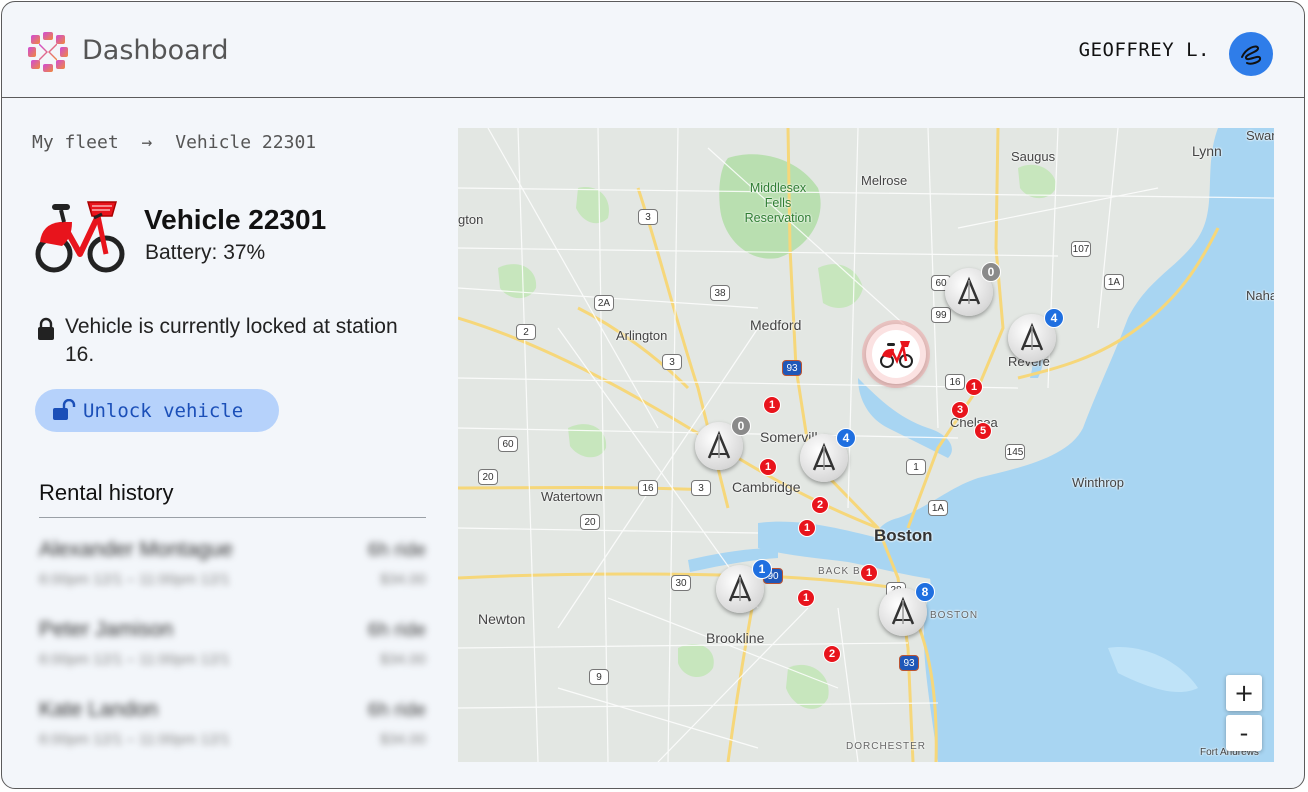 Image resolution: width=1308 pixels, height=792 pixels. Describe the element at coordinates (106, 629) in the screenshot. I see `renter-name: Peter Jamison` at that location.